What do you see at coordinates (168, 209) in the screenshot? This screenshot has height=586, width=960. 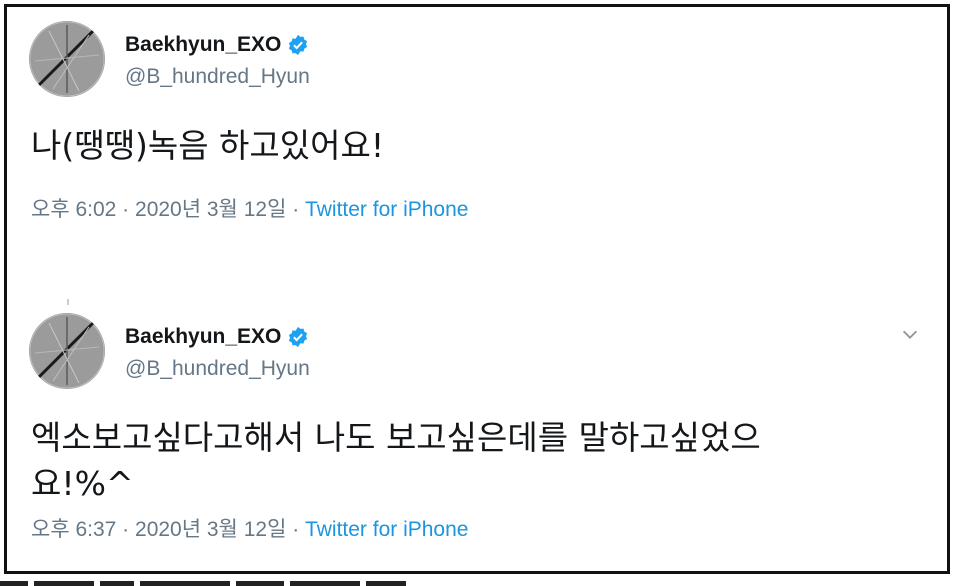 I see `tweet-timestamp: 오후 6:02 · 2020년 3월 12일 ·` at bounding box center [168, 209].